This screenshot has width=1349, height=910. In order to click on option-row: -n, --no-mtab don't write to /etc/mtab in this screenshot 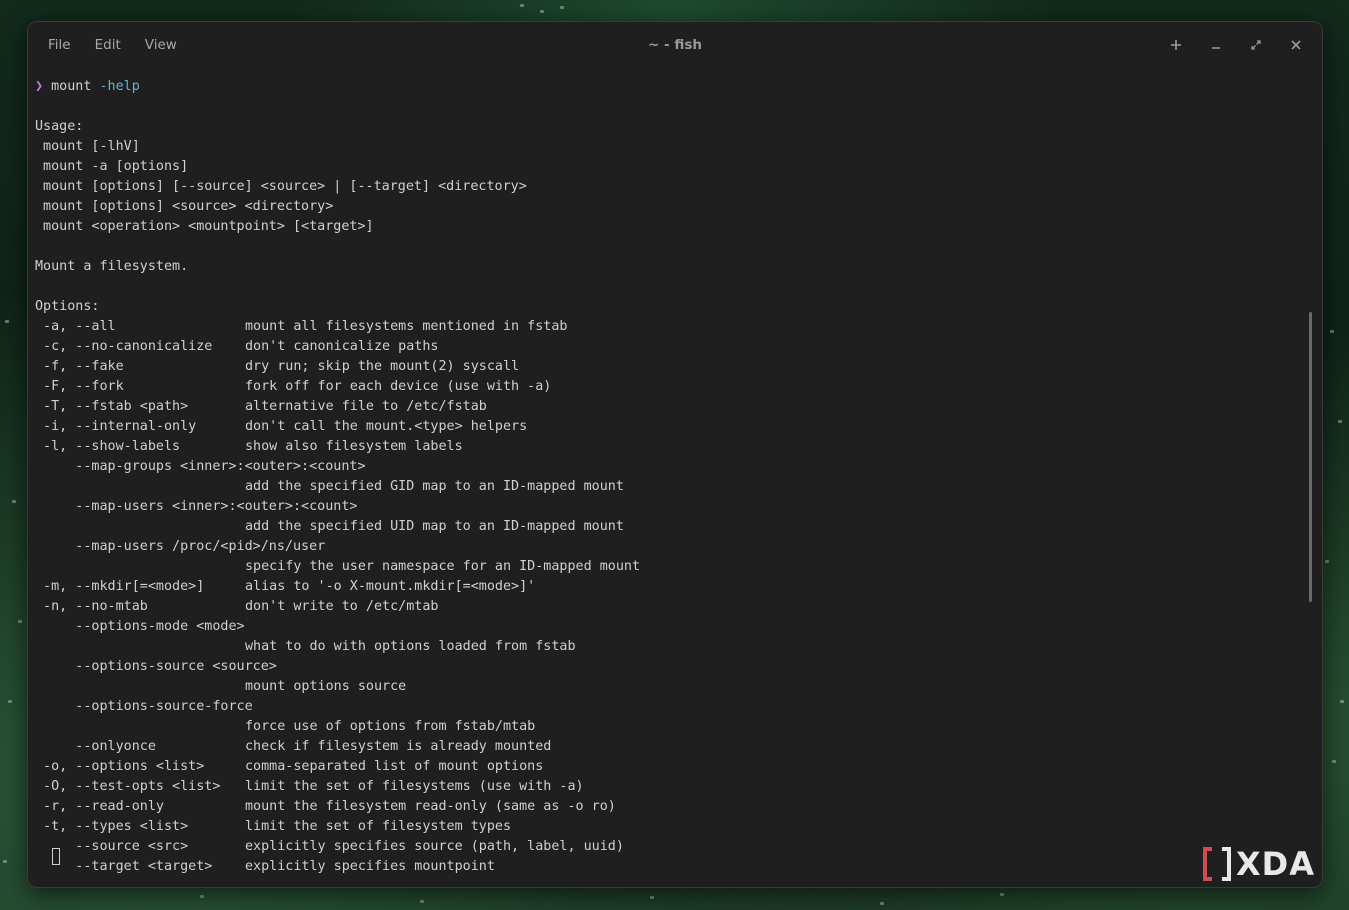, I will do `click(669, 607)`.